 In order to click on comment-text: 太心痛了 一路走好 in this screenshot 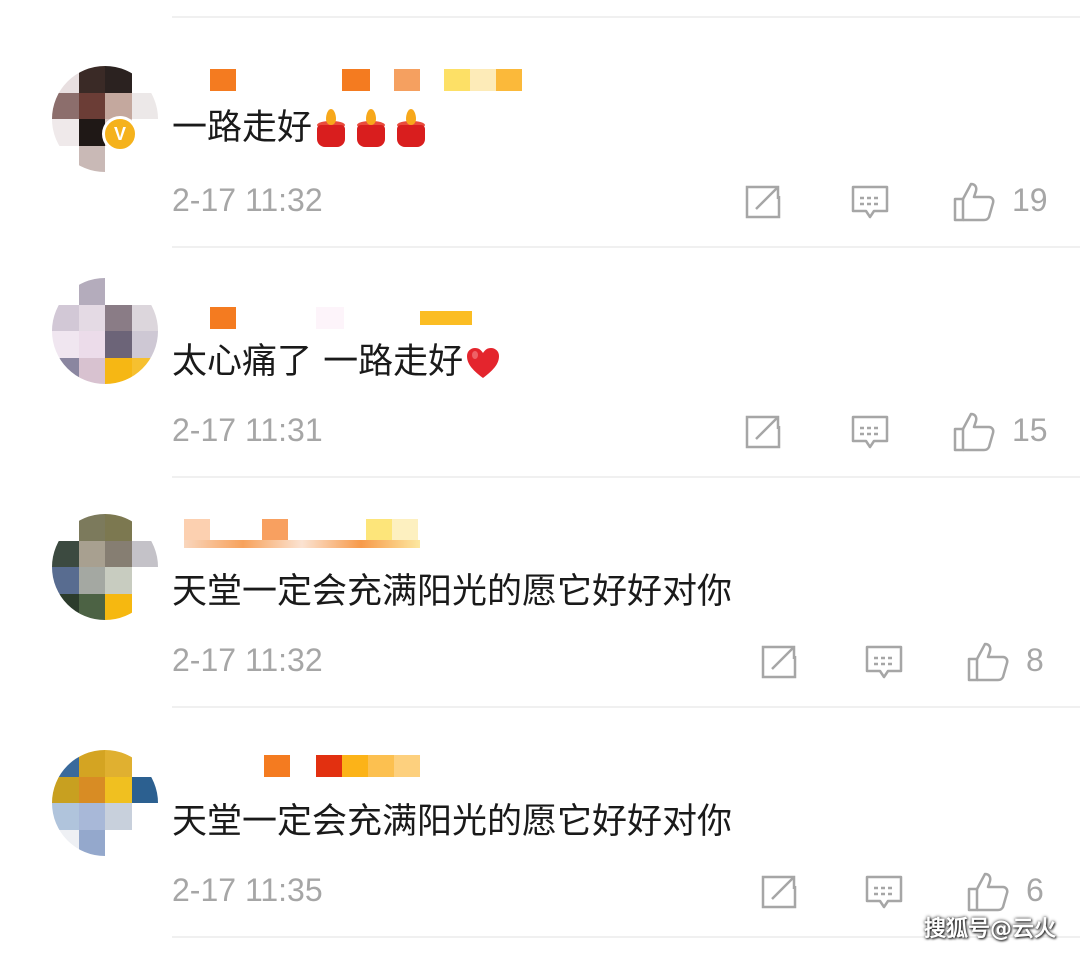, I will do `click(336, 362)`.